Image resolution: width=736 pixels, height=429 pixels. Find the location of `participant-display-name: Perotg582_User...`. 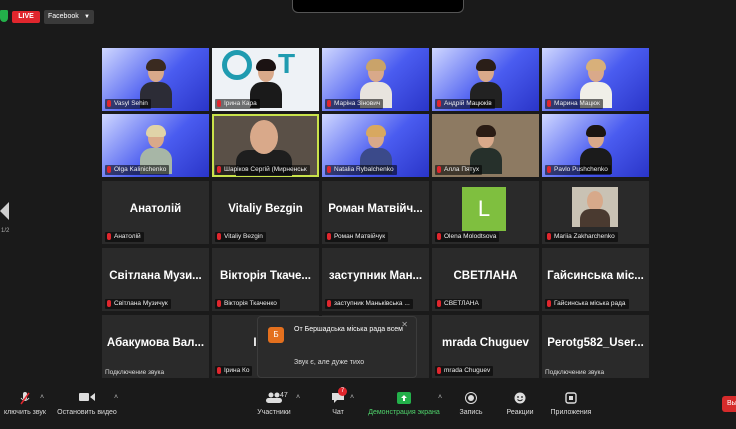

participant-display-name: Perotg582_User... is located at coordinates (595, 343).